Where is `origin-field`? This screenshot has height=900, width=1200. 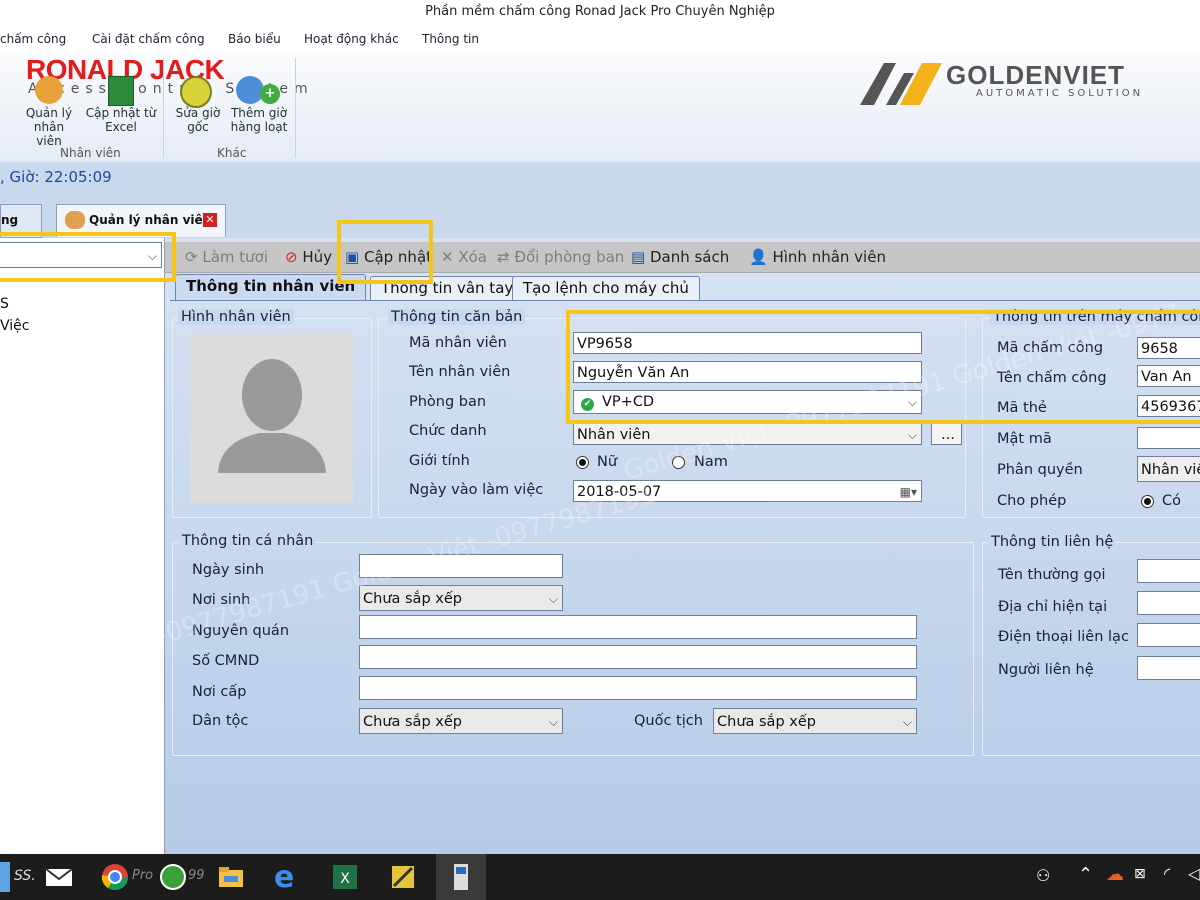 origin-field is located at coordinates (638, 627).